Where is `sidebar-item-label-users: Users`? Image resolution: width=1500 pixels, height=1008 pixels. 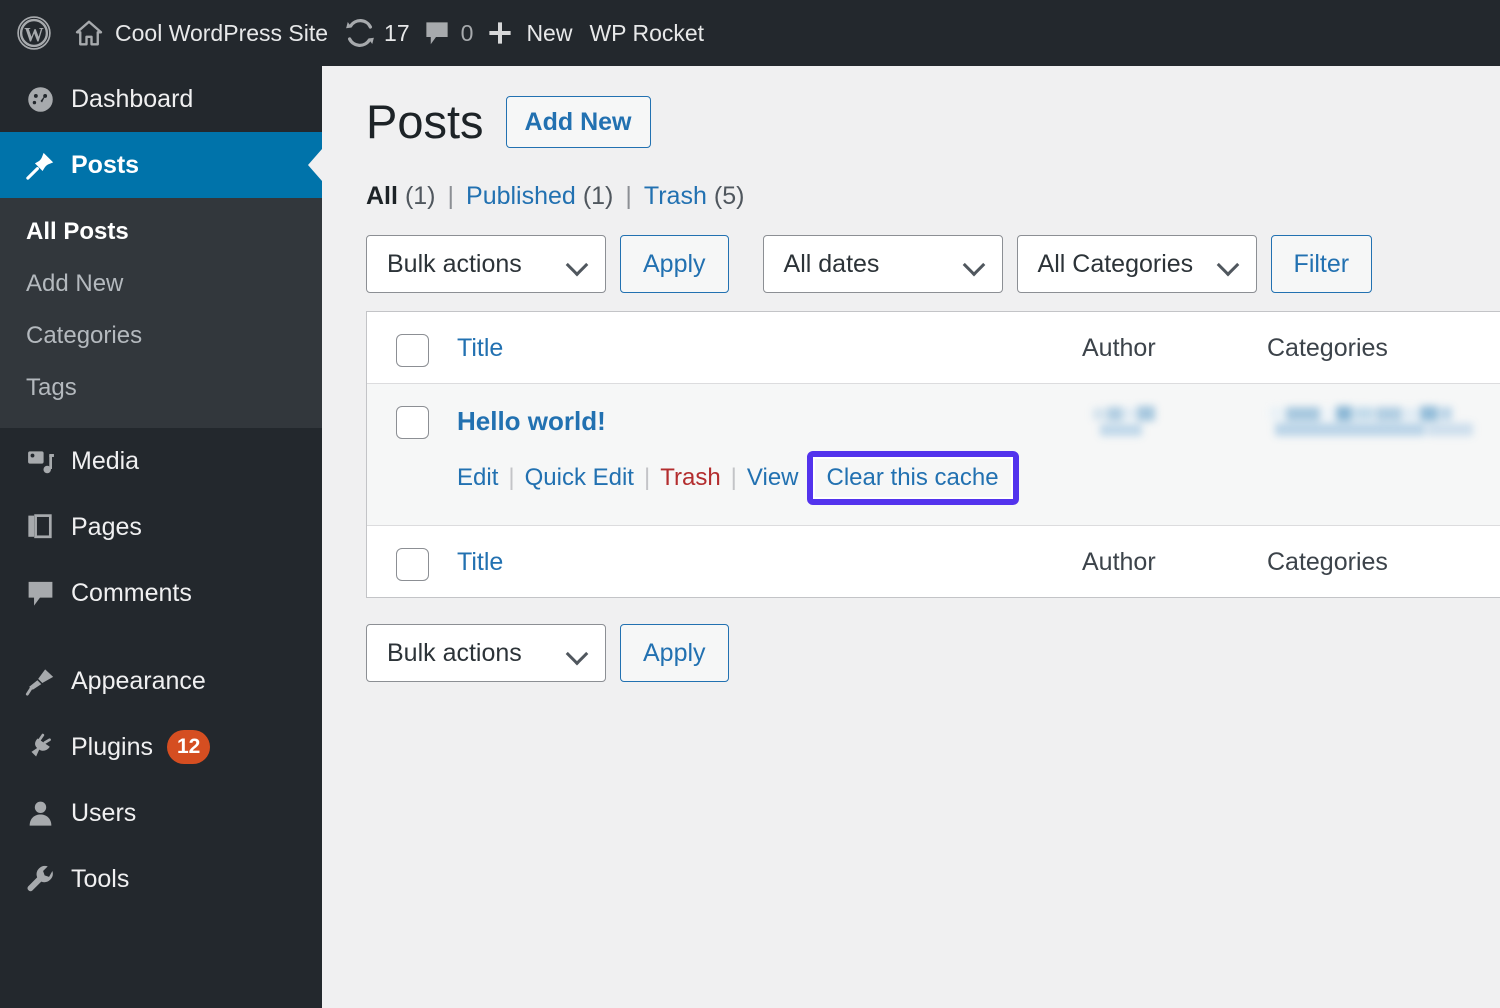 sidebar-item-label-users: Users is located at coordinates (104, 812).